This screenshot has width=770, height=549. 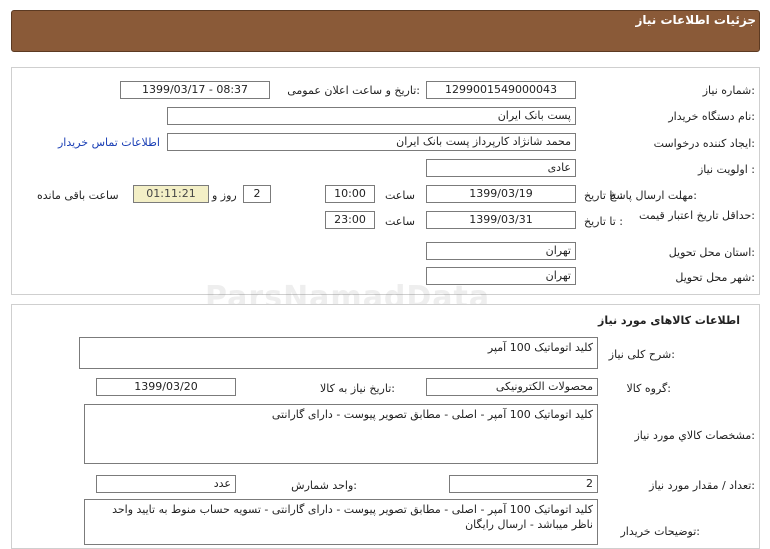 I want to click on days-label: روز و, so click(x=224, y=195).